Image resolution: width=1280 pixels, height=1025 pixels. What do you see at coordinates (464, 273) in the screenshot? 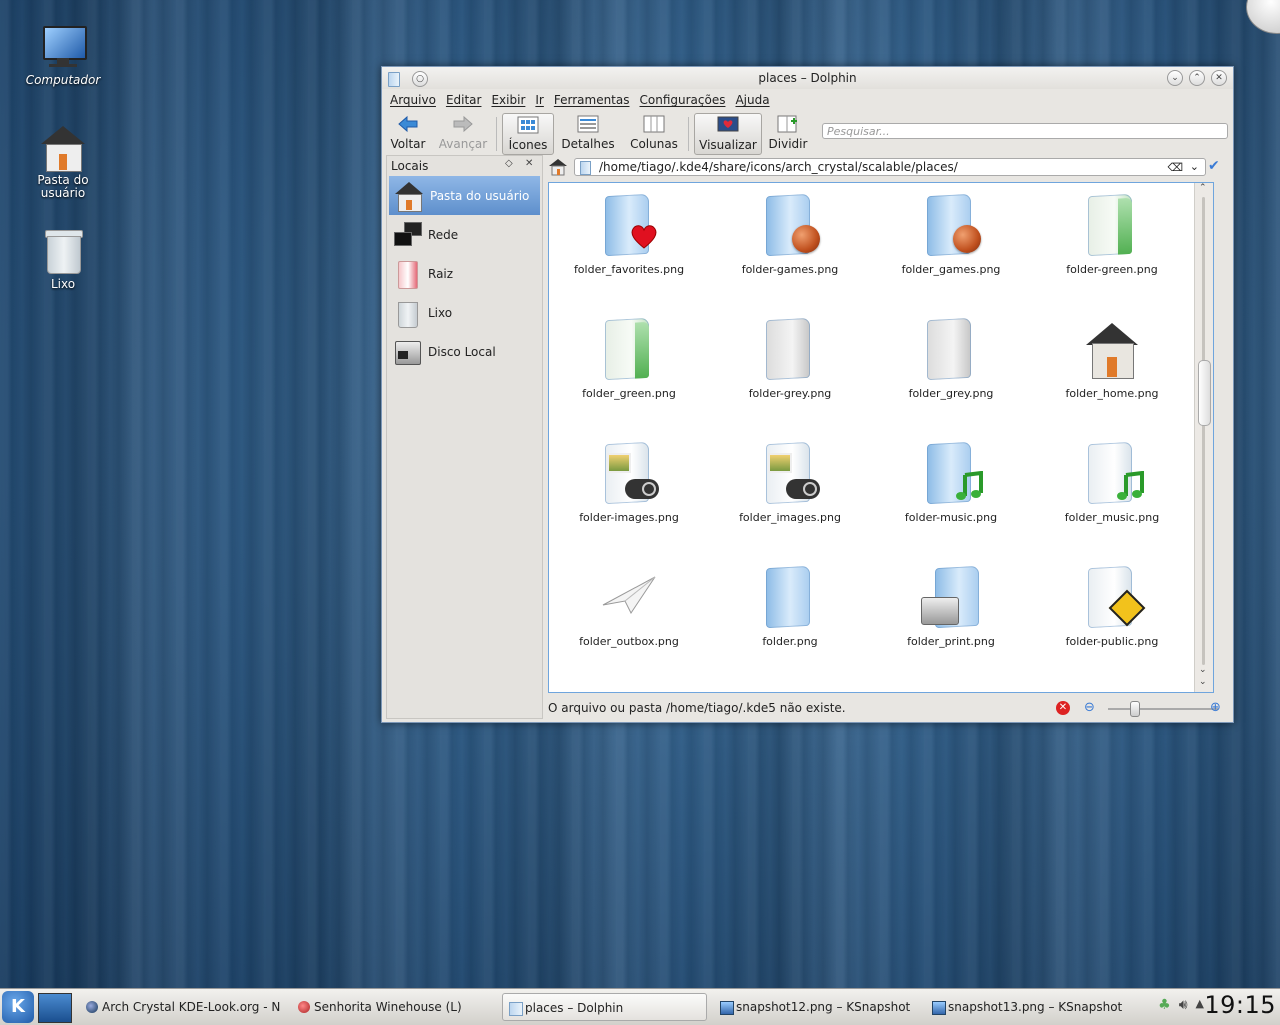
I see `place-item-root: Raiz` at bounding box center [464, 273].